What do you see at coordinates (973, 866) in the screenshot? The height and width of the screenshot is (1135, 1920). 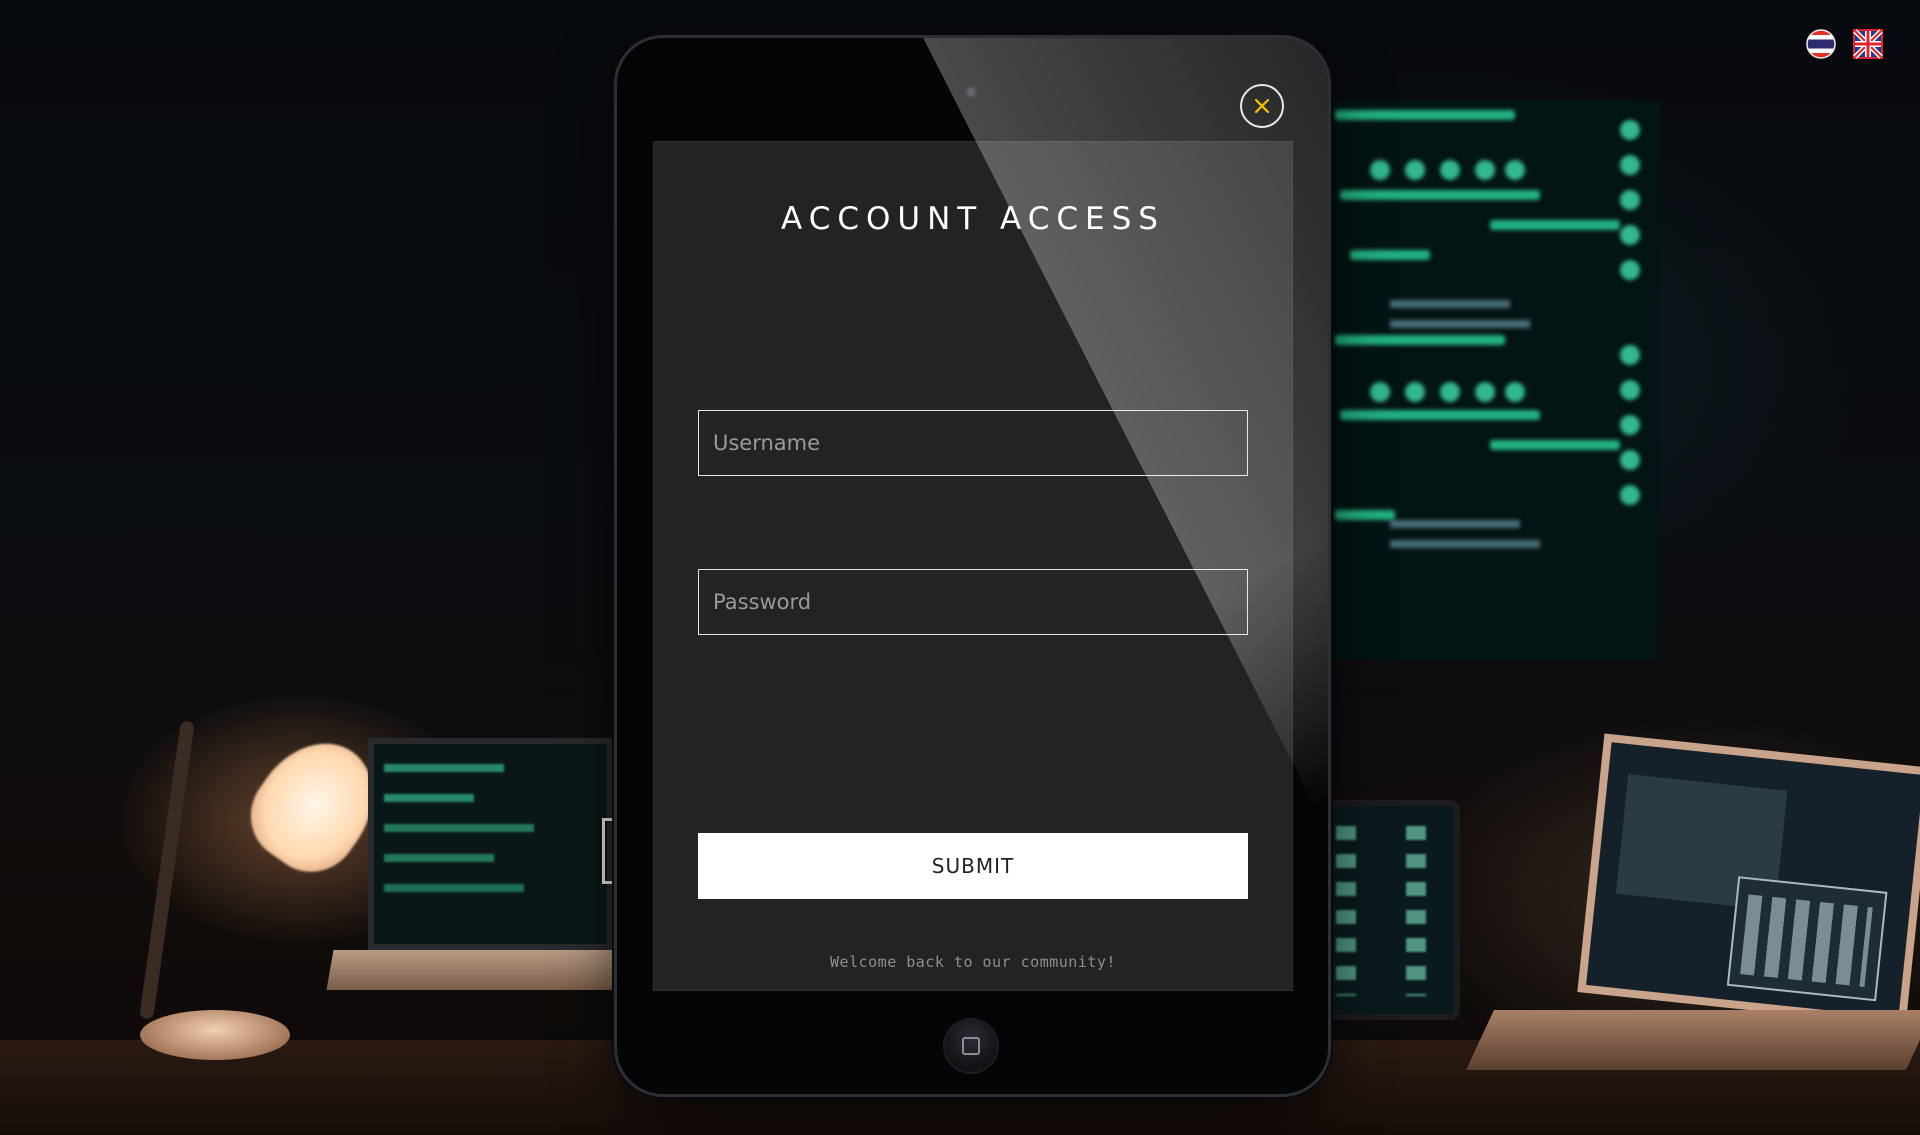 I see `submit-button: SUBMIT` at bounding box center [973, 866].